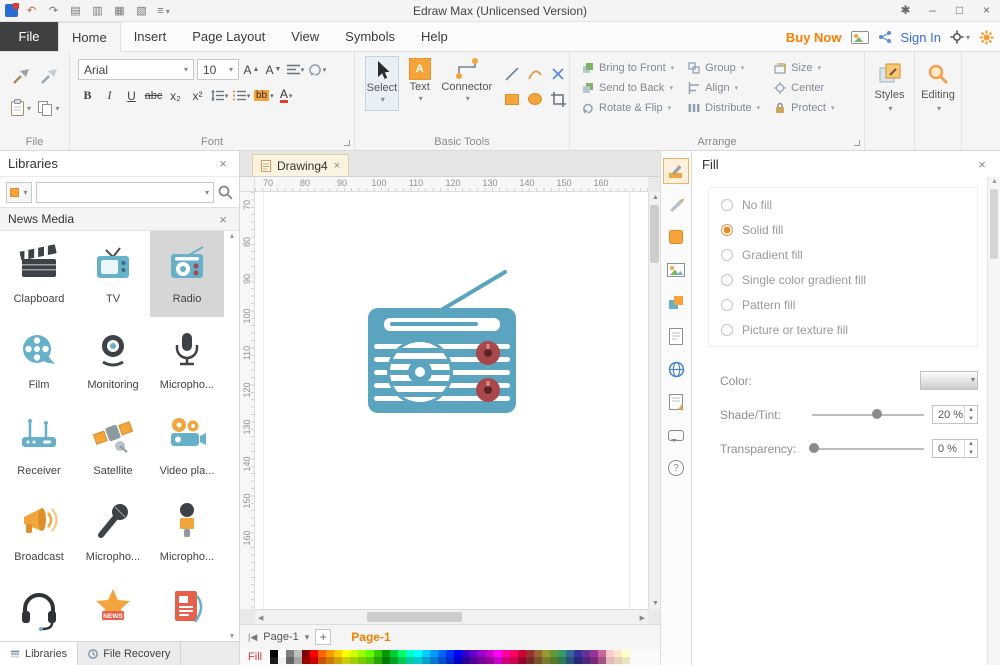 The width and height of the screenshot is (1000, 665). I want to click on note-tool, so click(676, 402).